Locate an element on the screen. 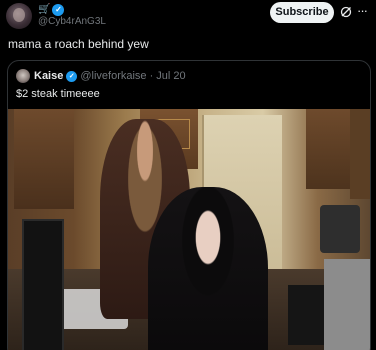  post-header: 🛒 ✓ @Cyb4rAnG3L Subscribe ··· is located at coordinates (188, 16).